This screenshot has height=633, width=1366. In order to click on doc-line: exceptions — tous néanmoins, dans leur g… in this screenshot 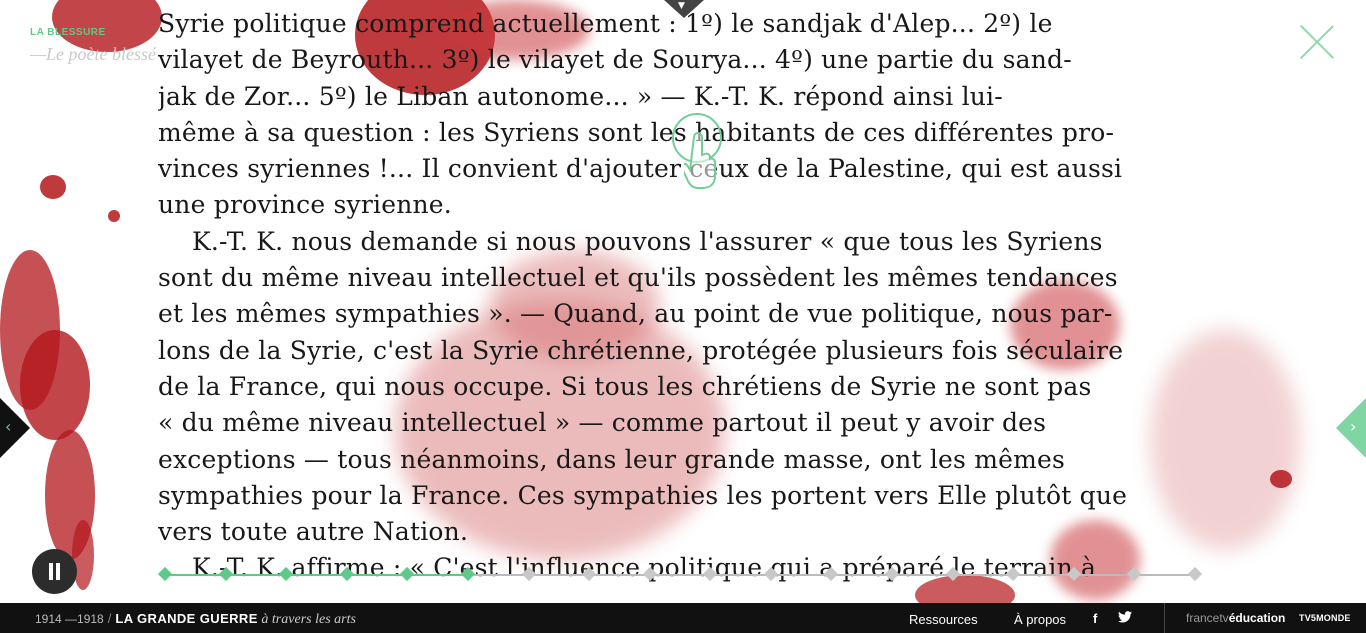, I will do `click(612, 459)`.